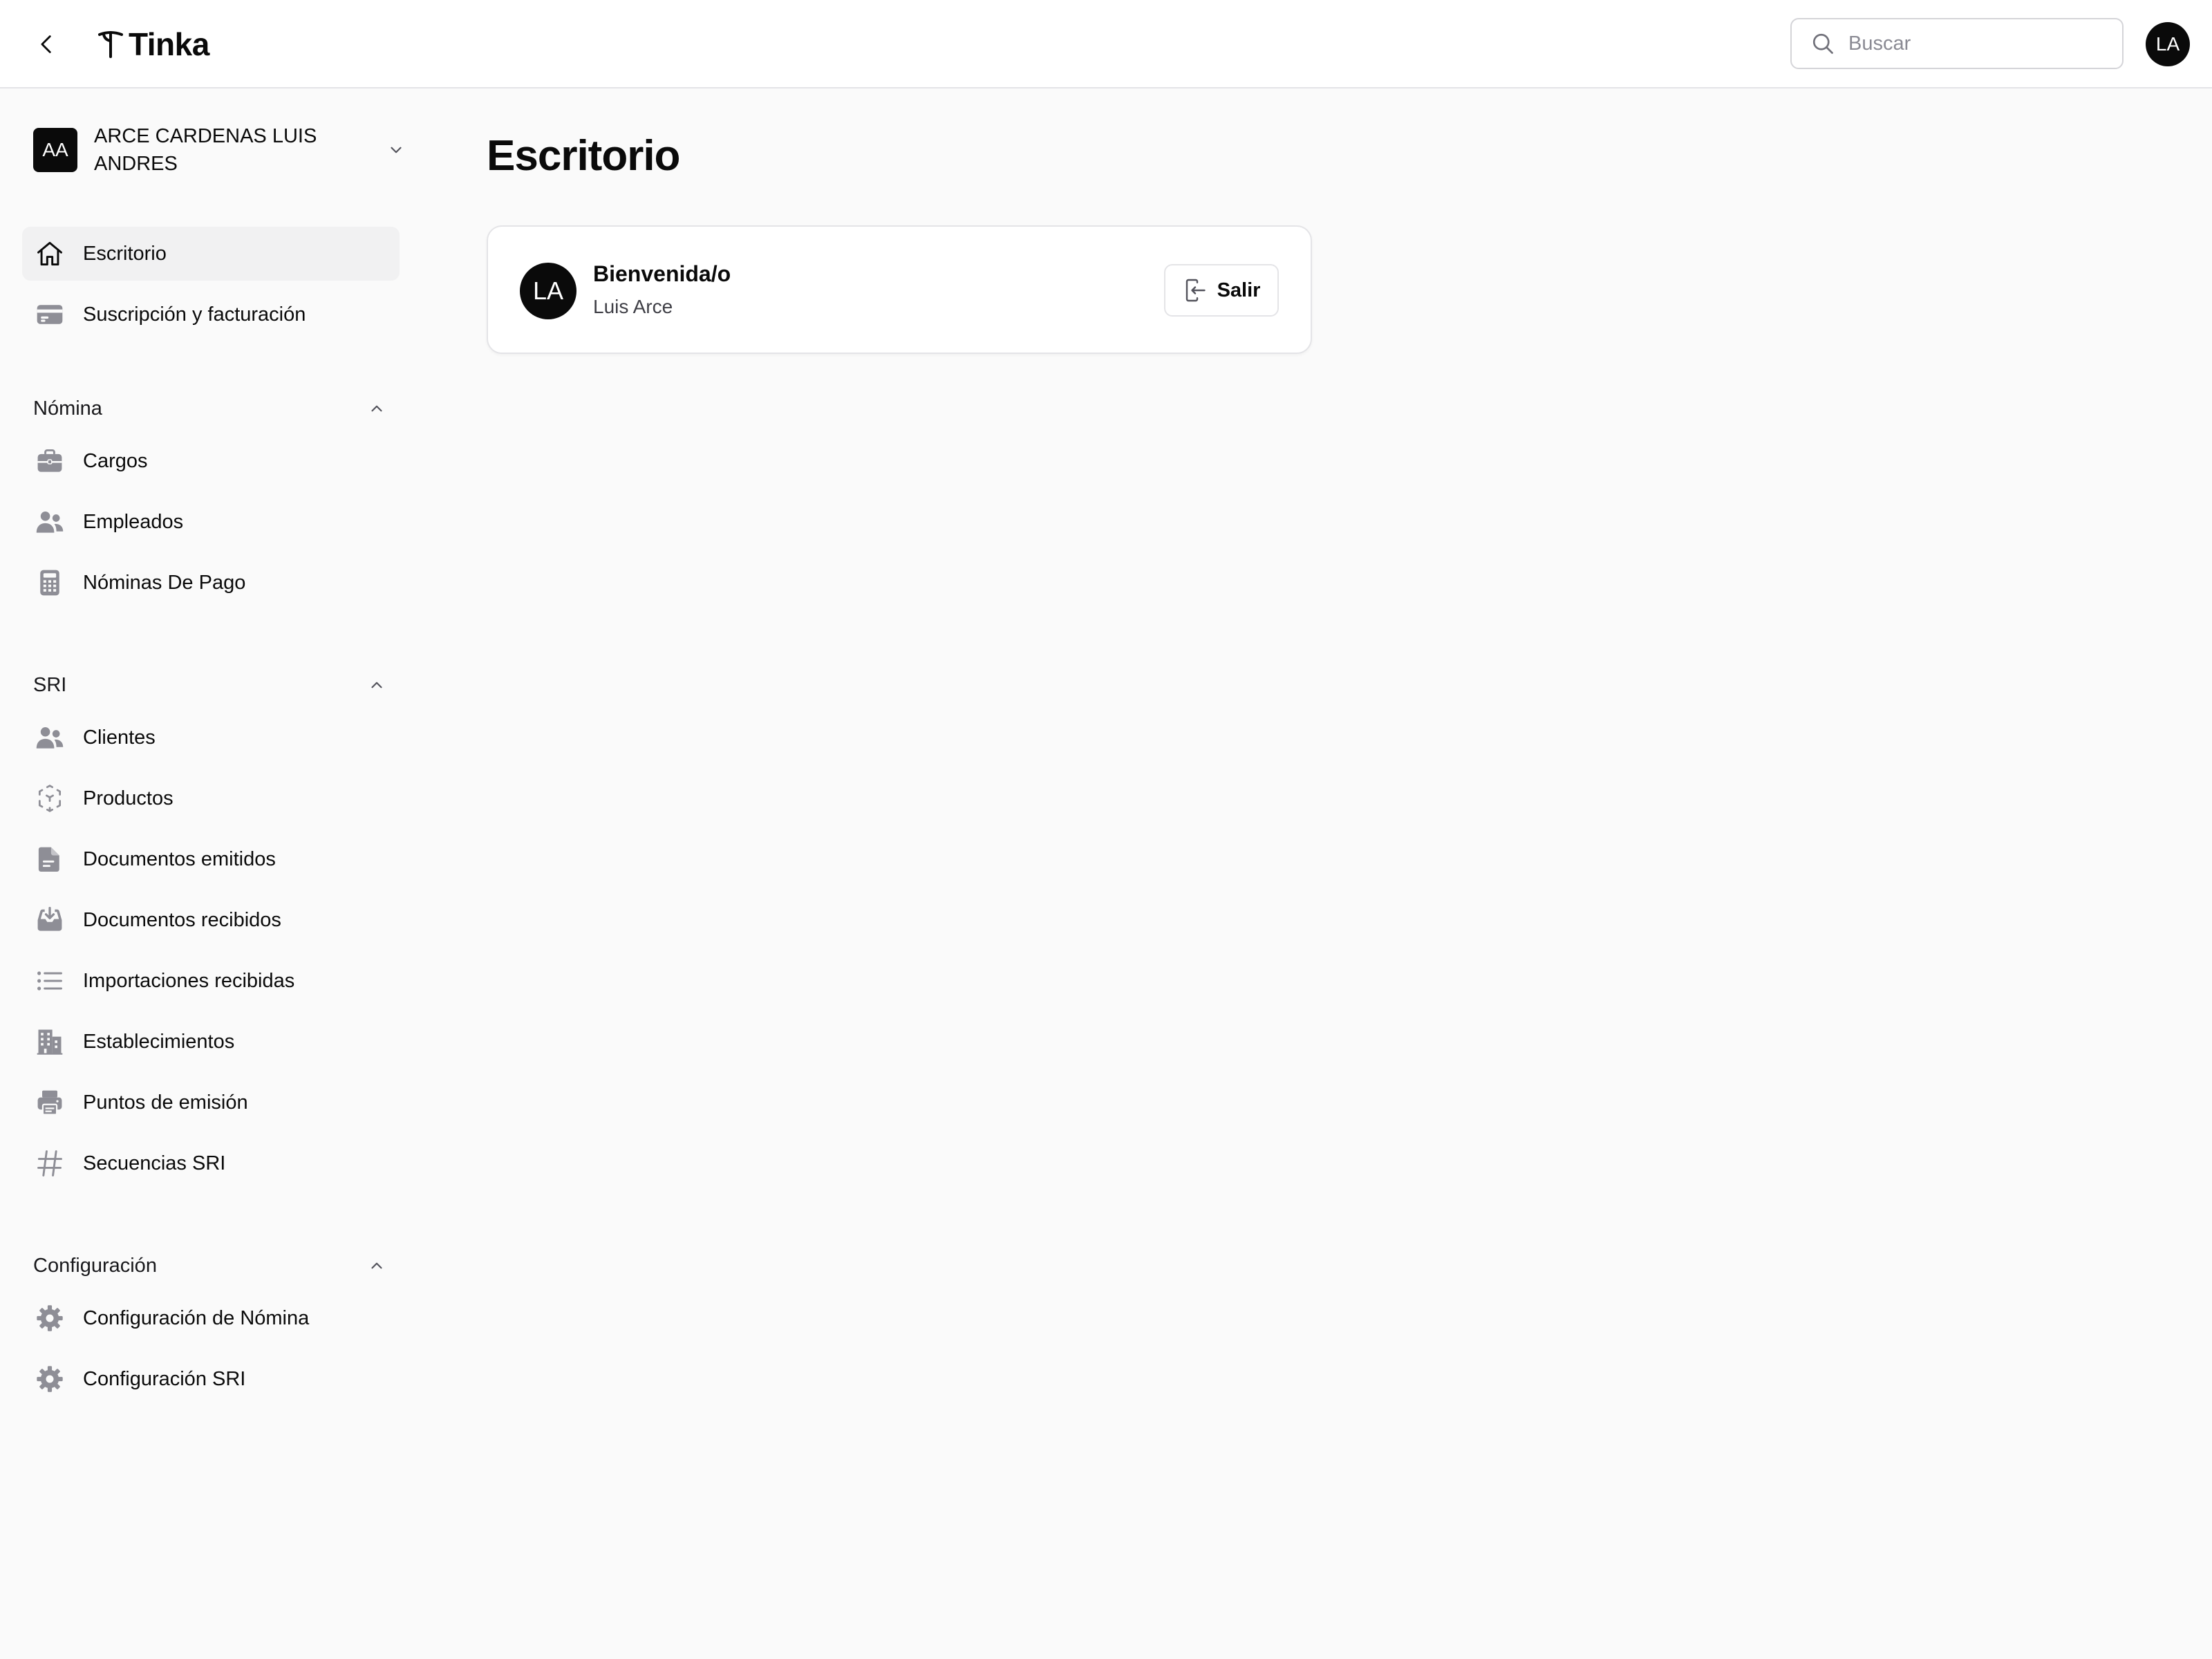 This screenshot has height=1659, width=2212. I want to click on chevron-left-icon, so click(46, 44).